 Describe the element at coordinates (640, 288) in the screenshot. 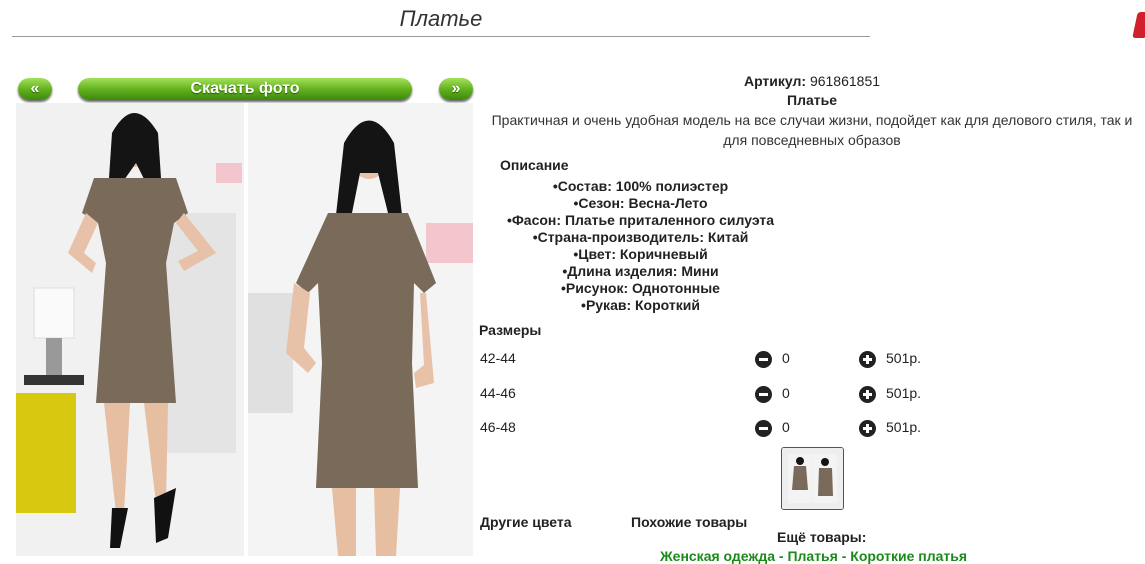

I see `property-item: Рисунок: Однотонные` at that location.